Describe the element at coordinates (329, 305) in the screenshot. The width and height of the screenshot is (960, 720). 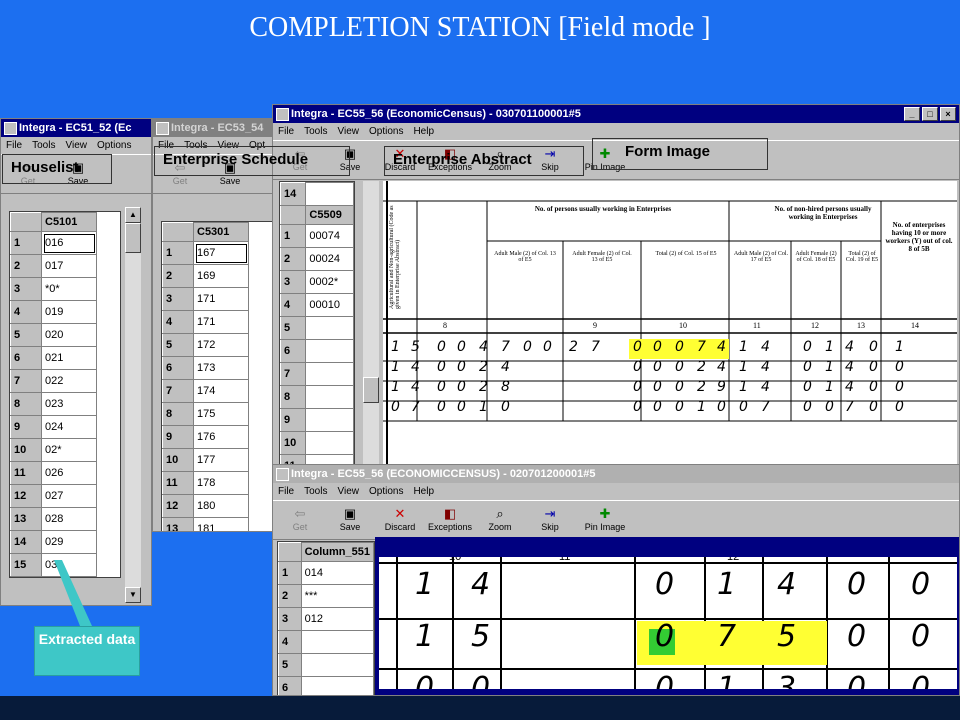
I see `data-cell: 00010` at that location.